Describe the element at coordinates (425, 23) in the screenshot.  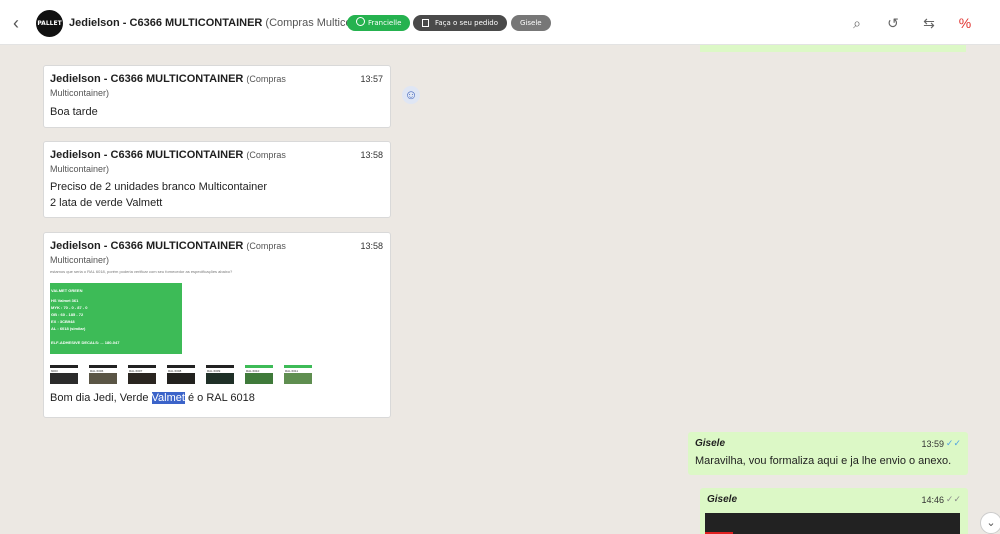
I see `building-icon` at that location.